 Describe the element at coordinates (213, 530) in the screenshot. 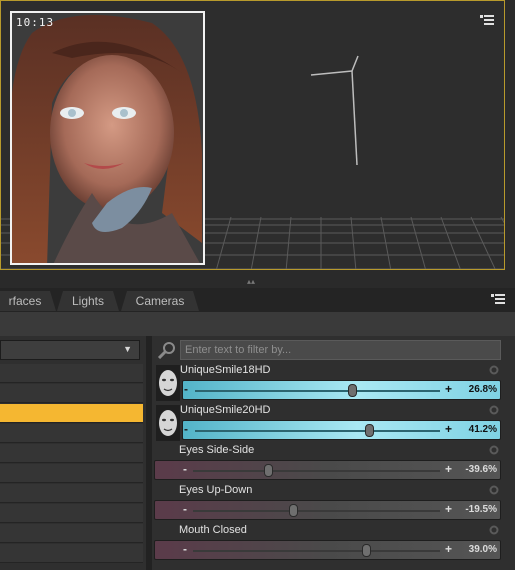

I see `property-label: Mouth Closed` at that location.